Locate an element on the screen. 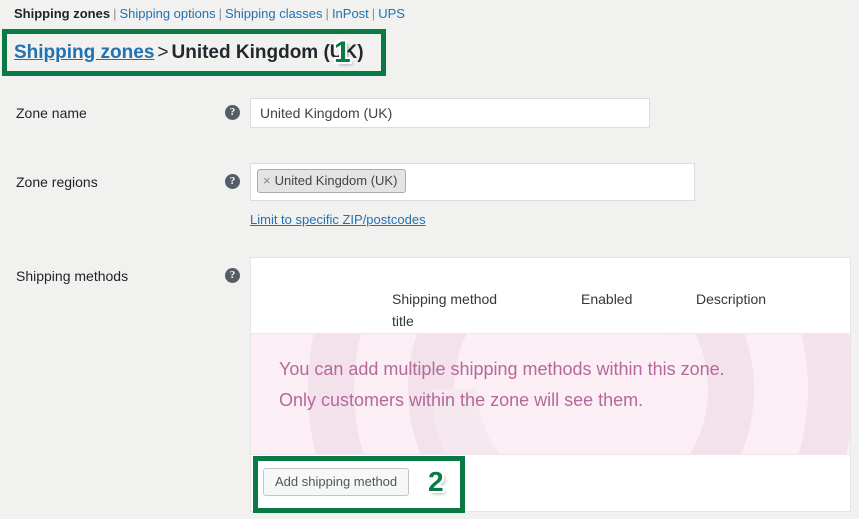 Image resolution: width=859 pixels, height=519 pixels. breadcrumb-link-shipping-zones: Shipping zones is located at coordinates (84, 52).